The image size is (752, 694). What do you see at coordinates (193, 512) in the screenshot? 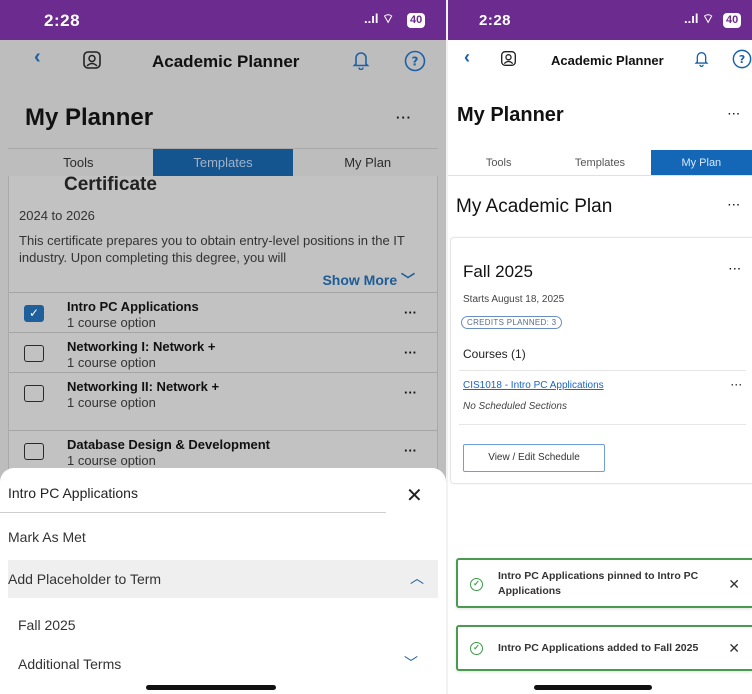
I see `sheet-divider` at bounding box center [193, 512].